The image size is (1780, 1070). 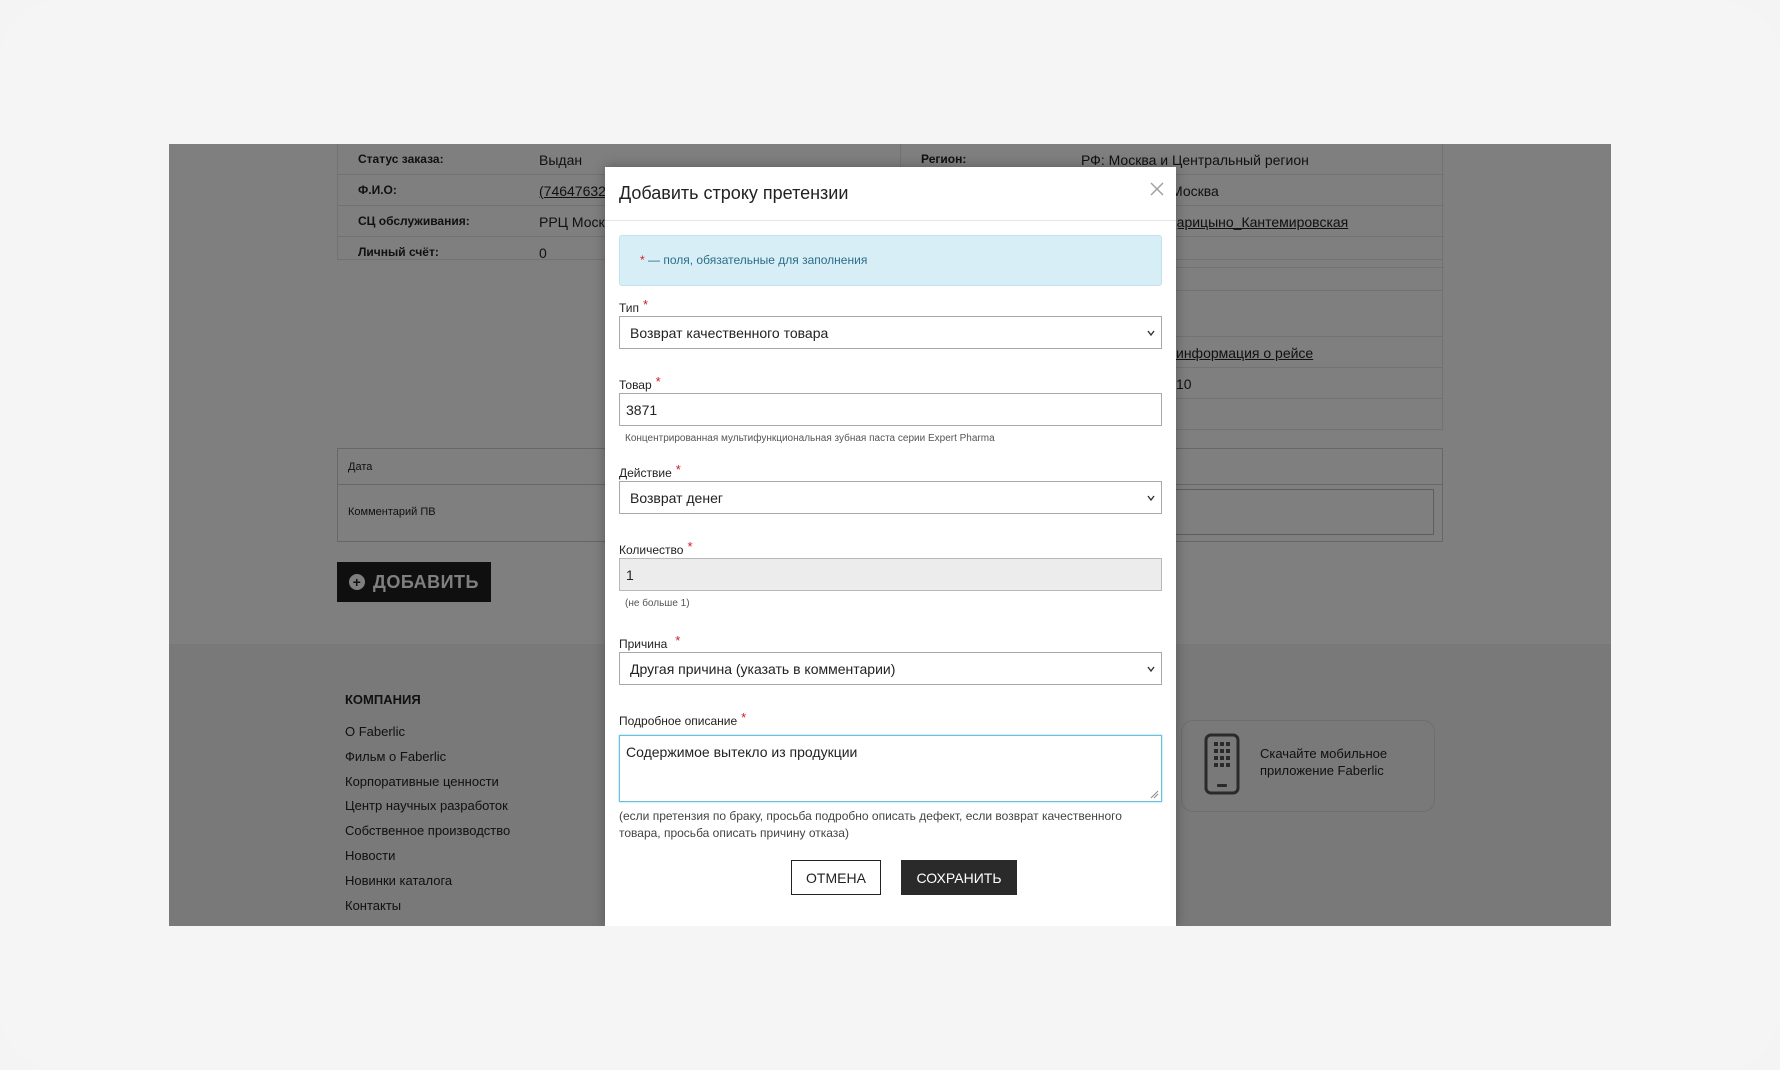 I want to click on product-label: Товар *, so click(x=640, y=383).